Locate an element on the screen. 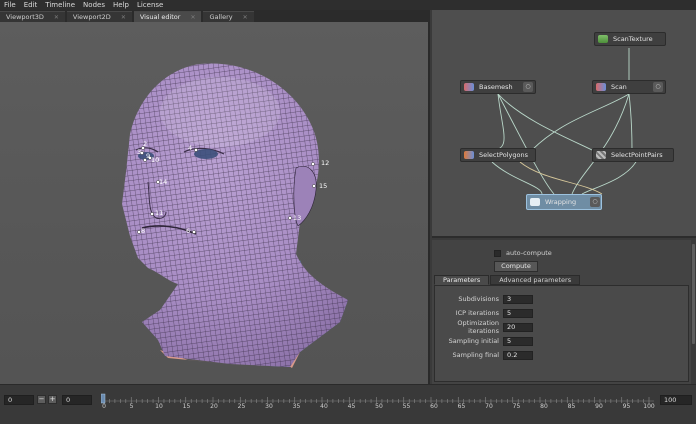 The image size is (696, 424). menu-edit: Edit is located at coordinates (31, 5).